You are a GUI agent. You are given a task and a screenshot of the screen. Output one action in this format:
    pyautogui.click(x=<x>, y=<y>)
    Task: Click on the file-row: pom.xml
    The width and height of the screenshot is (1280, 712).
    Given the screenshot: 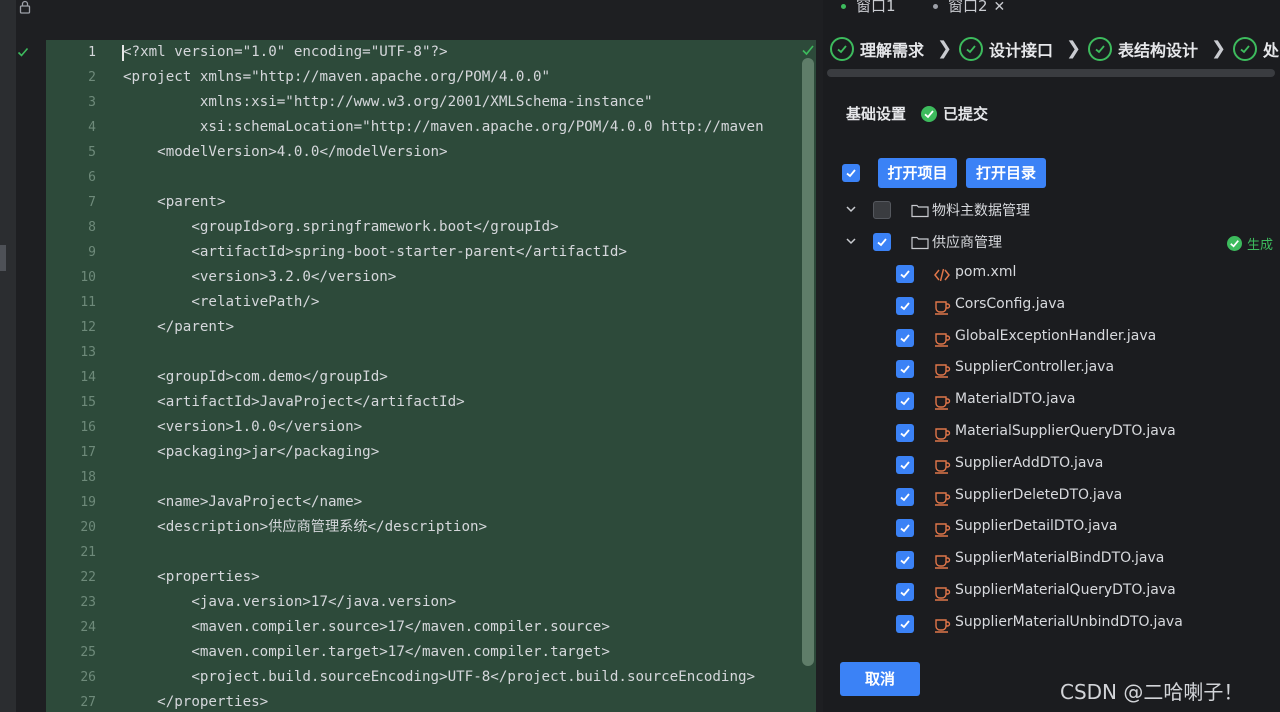 What is the action you would take?
    pyautogui.click(x=1051, y=275)
    